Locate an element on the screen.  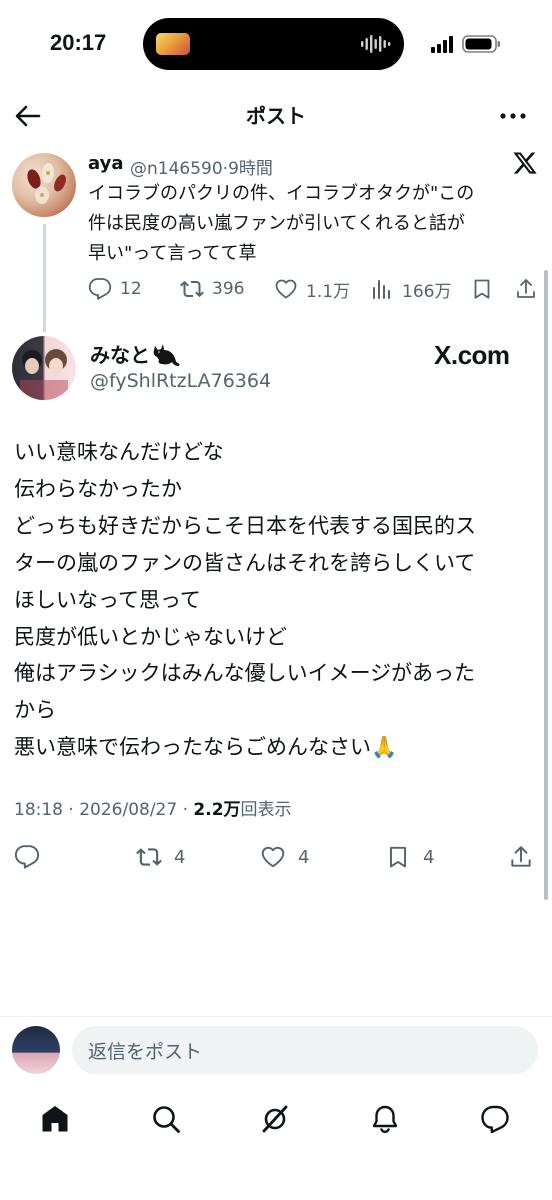
bookmark-button: 4 is located at coordinates (409, 857).